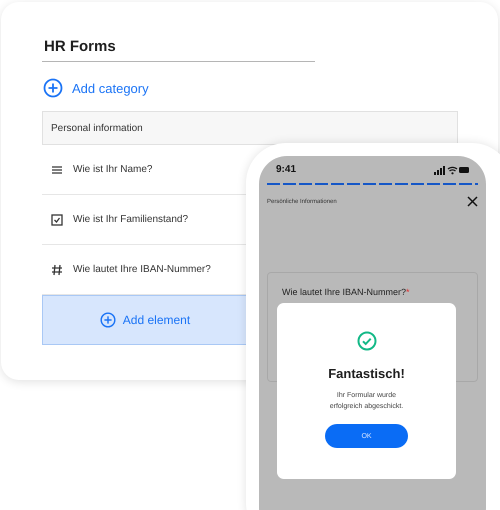 The height and width of the screenshot is (510, 500). I want to click on category-header: Personal information, so click(250, 128).